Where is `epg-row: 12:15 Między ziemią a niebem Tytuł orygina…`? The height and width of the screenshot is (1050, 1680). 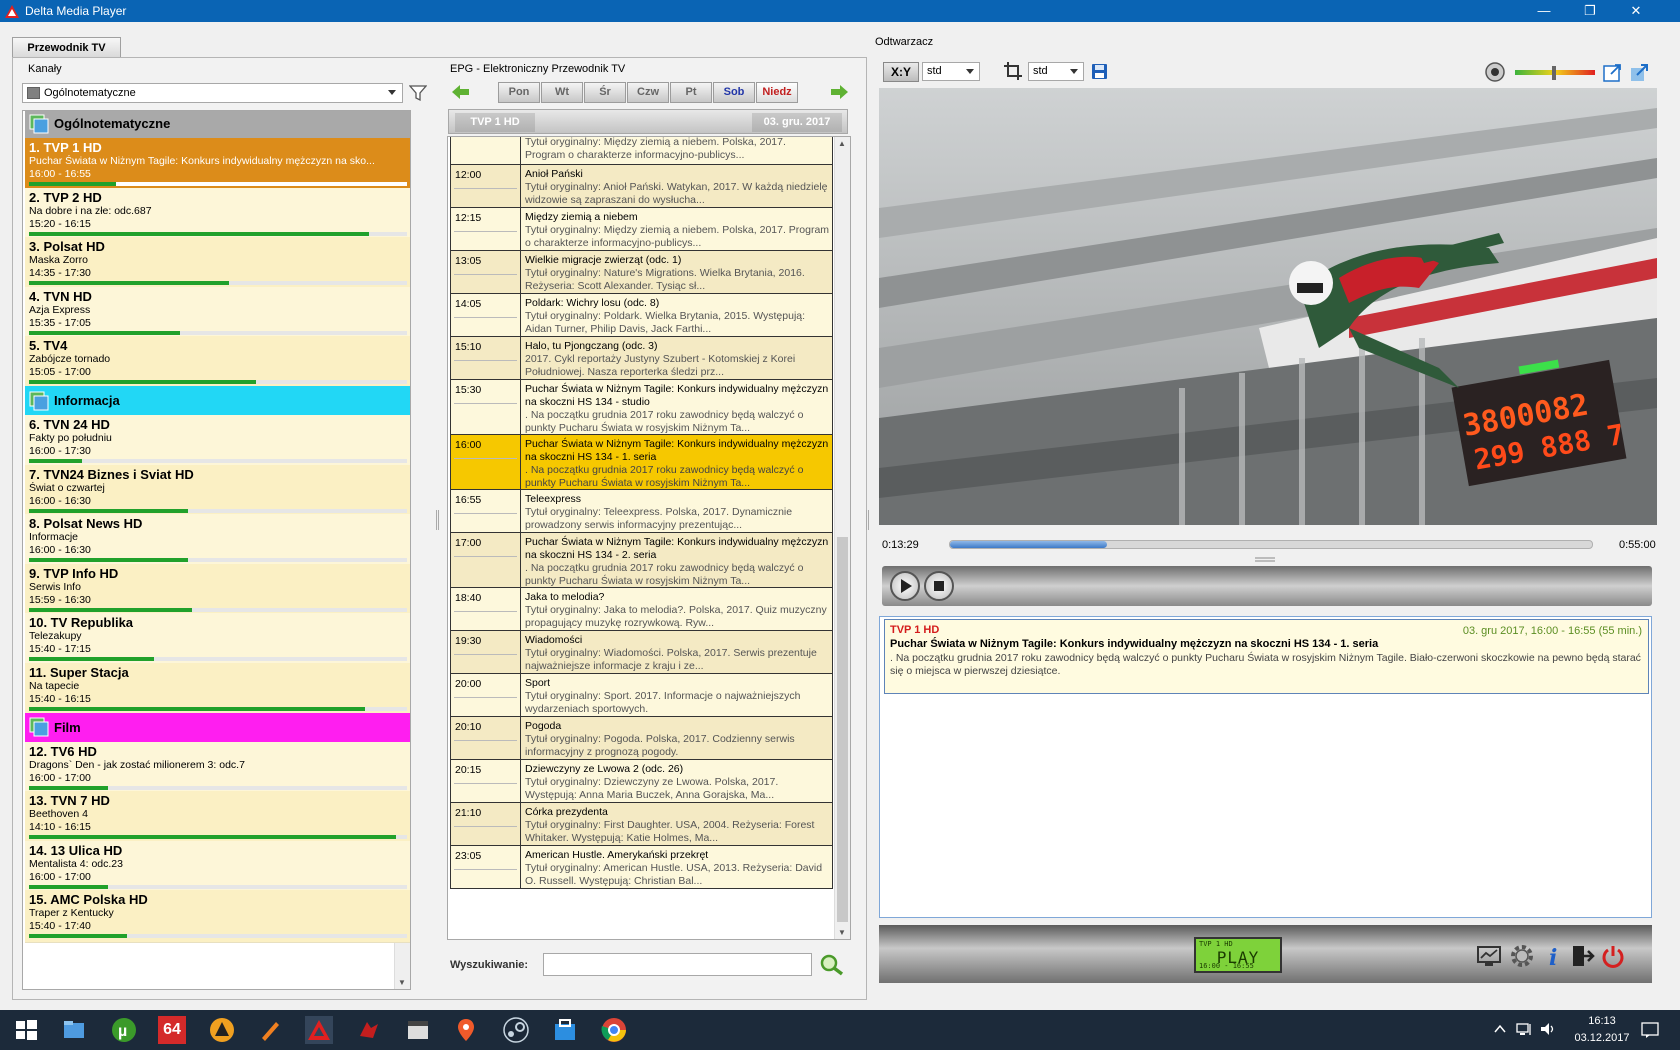
epg-row: 12:15 Między ziemią a niebem Tytuł orygina… is located at coordinates (641, 229).